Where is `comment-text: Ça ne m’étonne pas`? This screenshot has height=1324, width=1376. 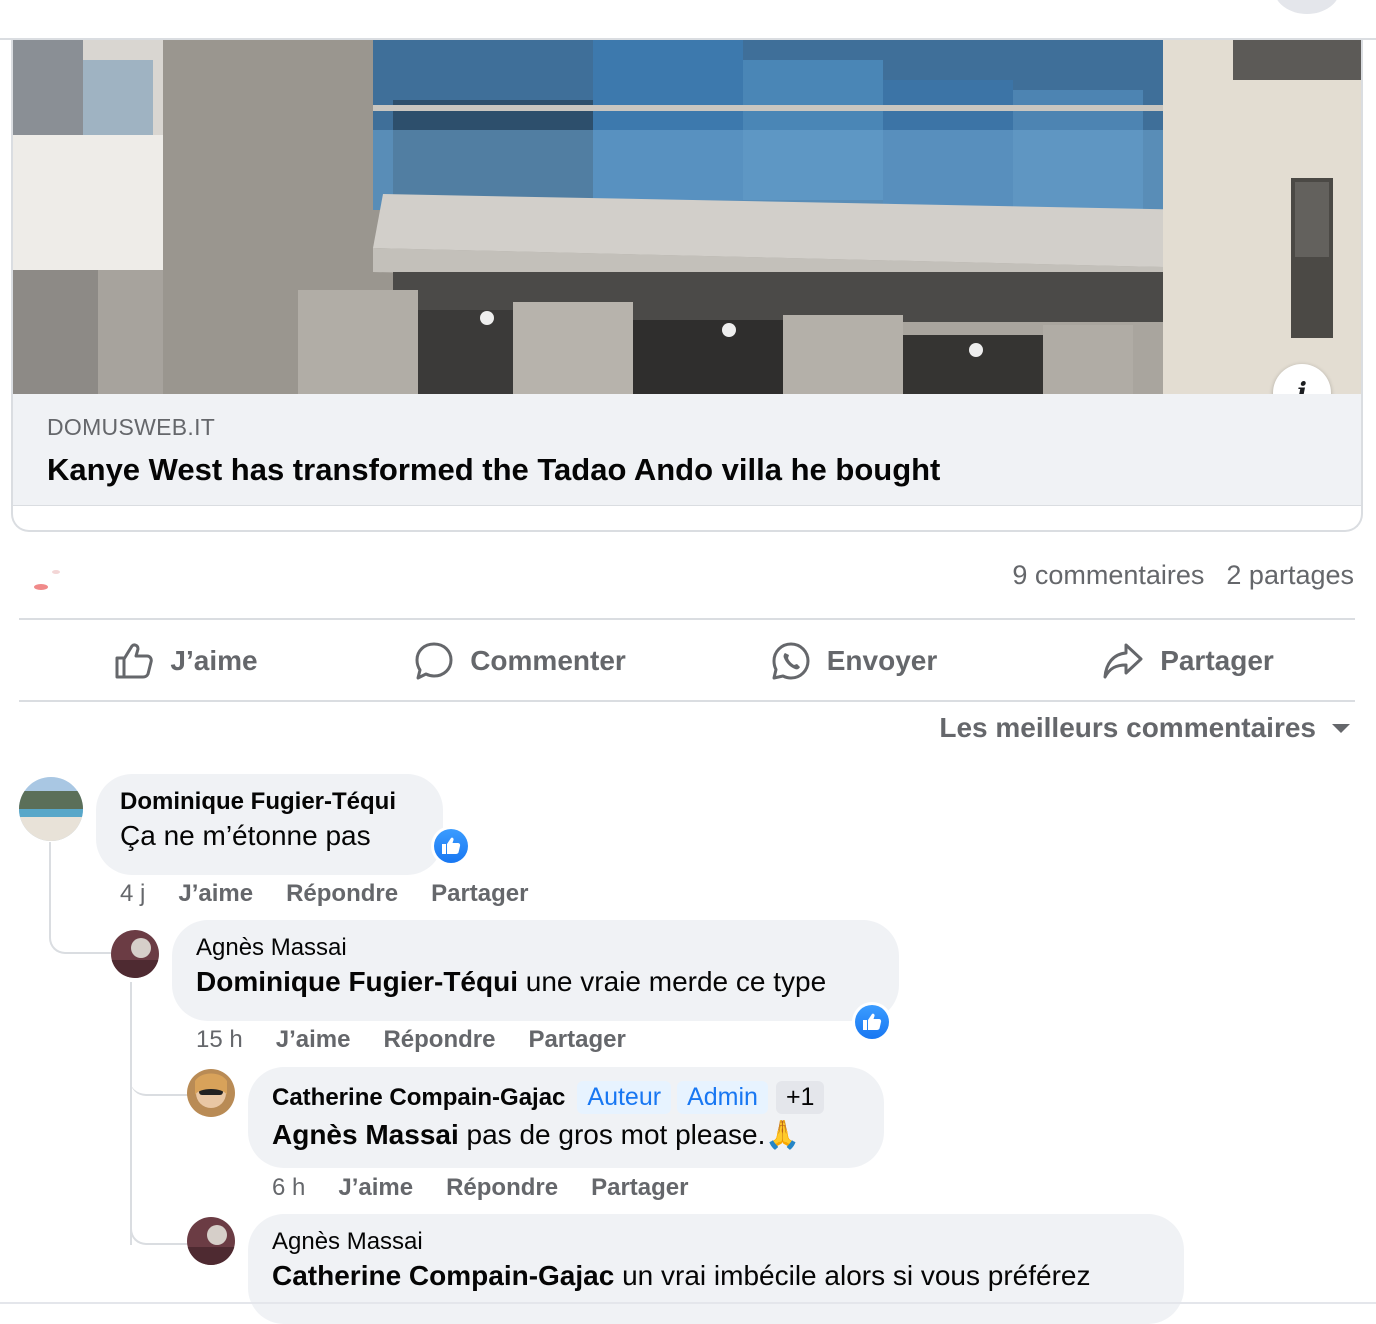
comment-text: Ça ne m’étonne pas is located at coordinates (245, 835).